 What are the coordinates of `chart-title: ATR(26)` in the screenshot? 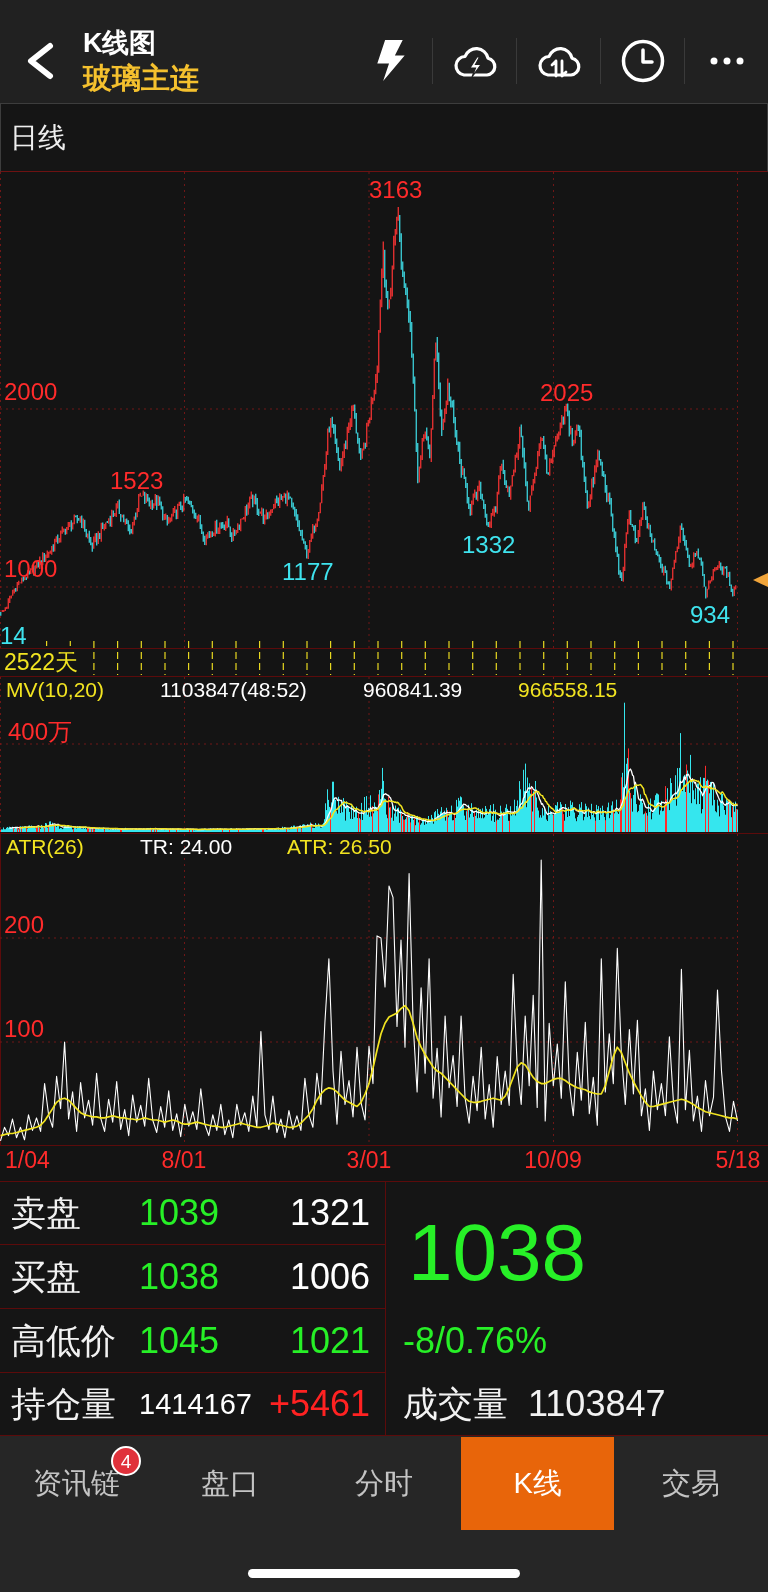 It's located at (45, 846).